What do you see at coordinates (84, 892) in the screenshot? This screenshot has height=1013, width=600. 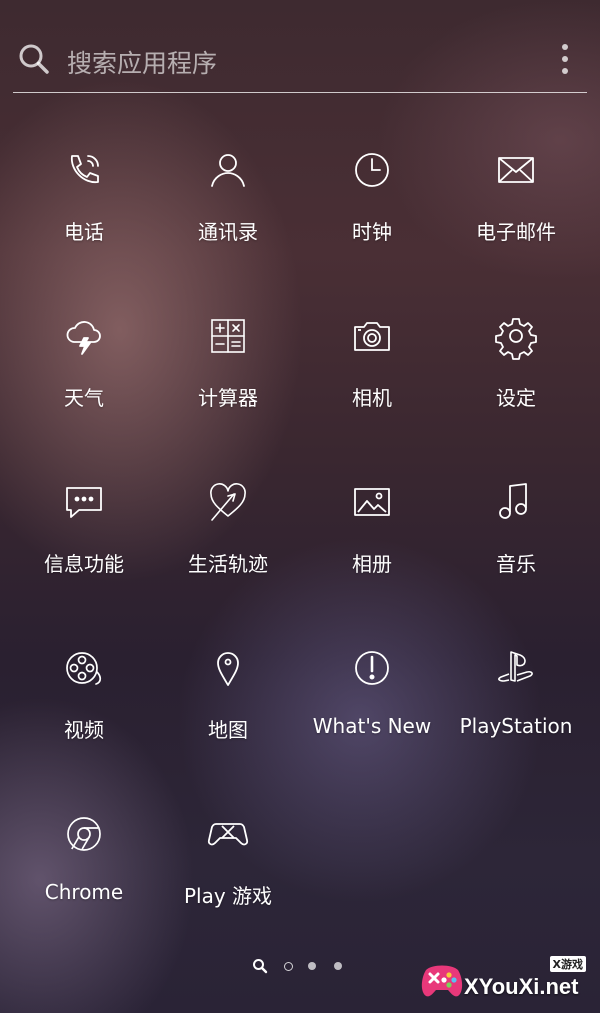 I see `app-label: Chrome` at bounding box center [84, 892].